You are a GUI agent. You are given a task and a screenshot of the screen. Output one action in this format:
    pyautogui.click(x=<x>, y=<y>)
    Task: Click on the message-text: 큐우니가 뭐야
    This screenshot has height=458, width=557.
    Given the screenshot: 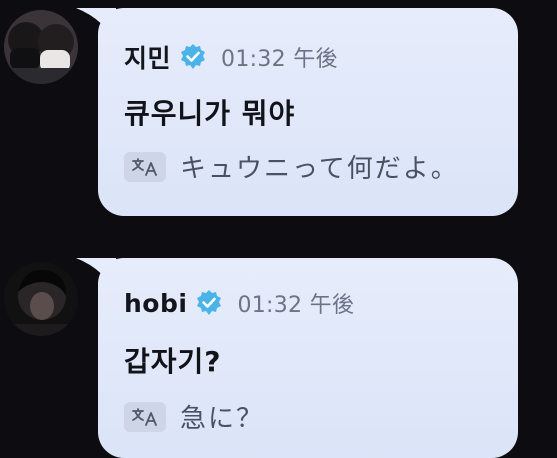 What is the action you would take?
    pyautogui.click(x=210, y=113)
    